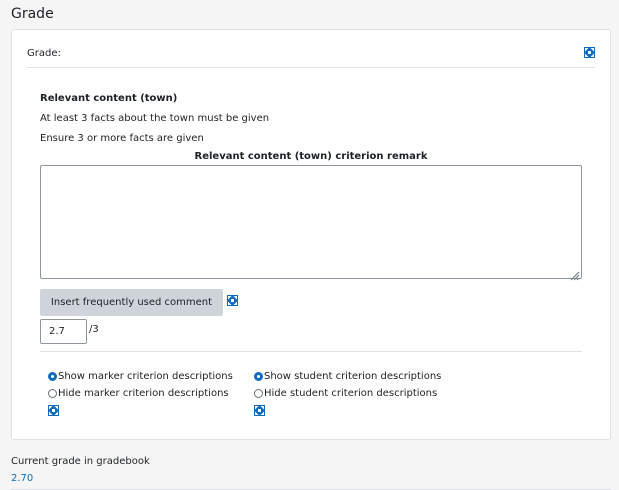  Describe the element at coordinates (63, 331) in the screenshot. I see `score-input` at that location.